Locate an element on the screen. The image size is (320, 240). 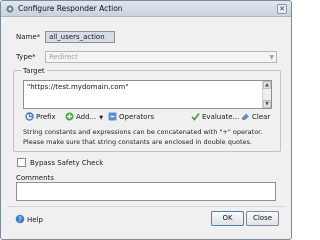
prefix-label: Prefix is located at coordinates (46, 117).